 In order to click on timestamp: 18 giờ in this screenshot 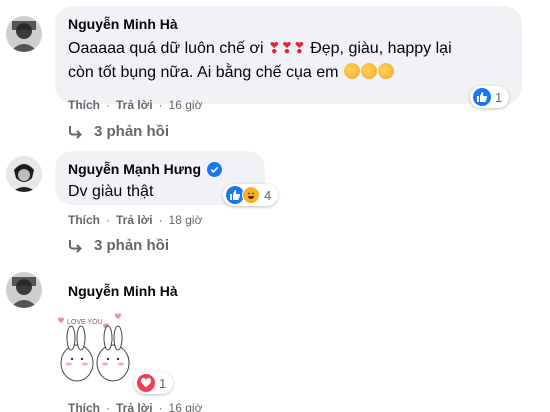, I will do `click(186, 220)`.